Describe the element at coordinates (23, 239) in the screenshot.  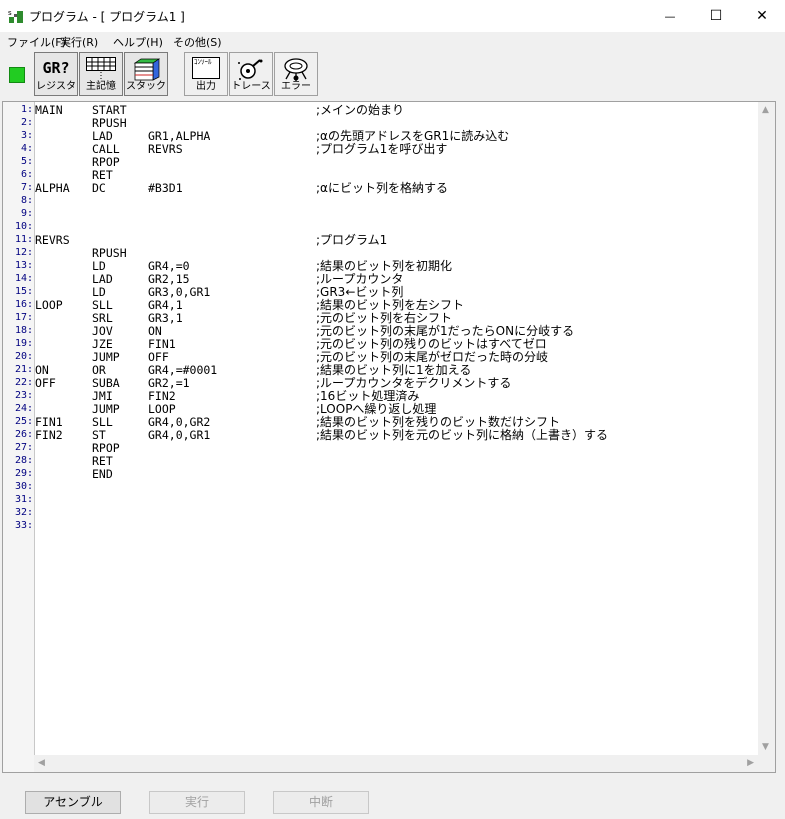
I see `line-number: 11:` at that location.